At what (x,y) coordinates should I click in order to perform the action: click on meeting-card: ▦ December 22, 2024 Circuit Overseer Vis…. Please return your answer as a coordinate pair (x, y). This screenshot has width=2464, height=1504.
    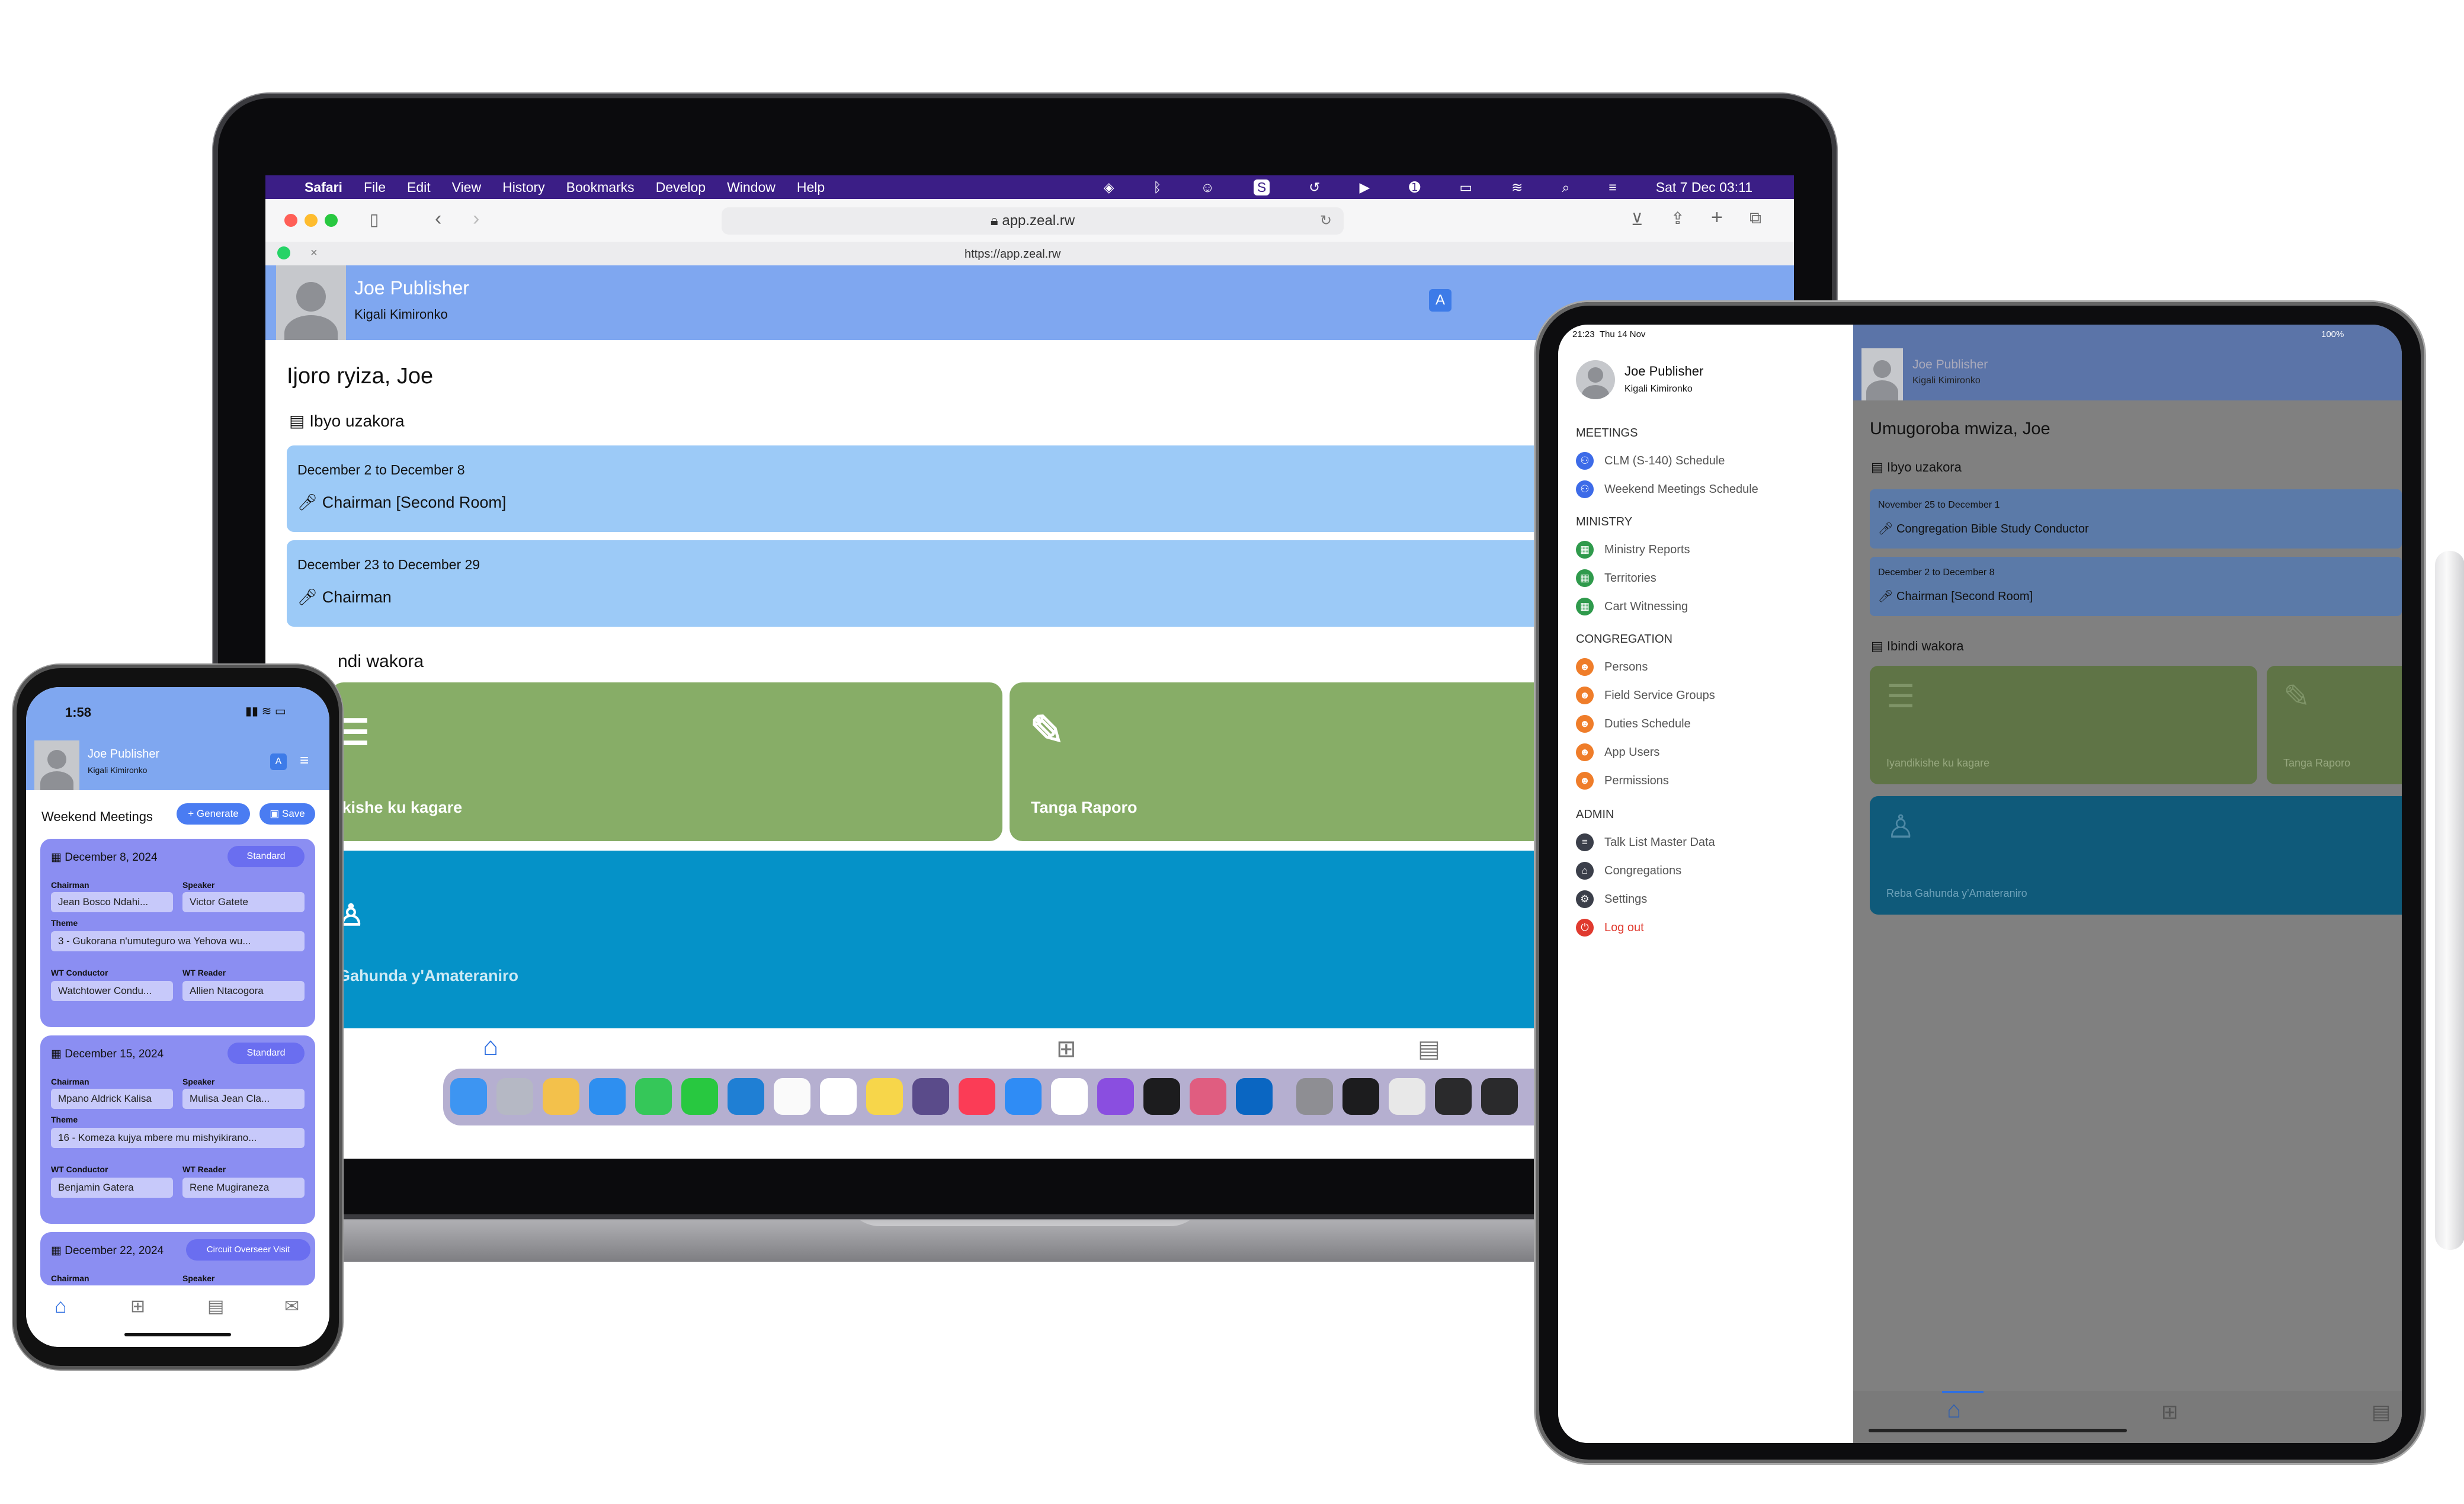
    Looking at the image, I should click on (177, 1258).